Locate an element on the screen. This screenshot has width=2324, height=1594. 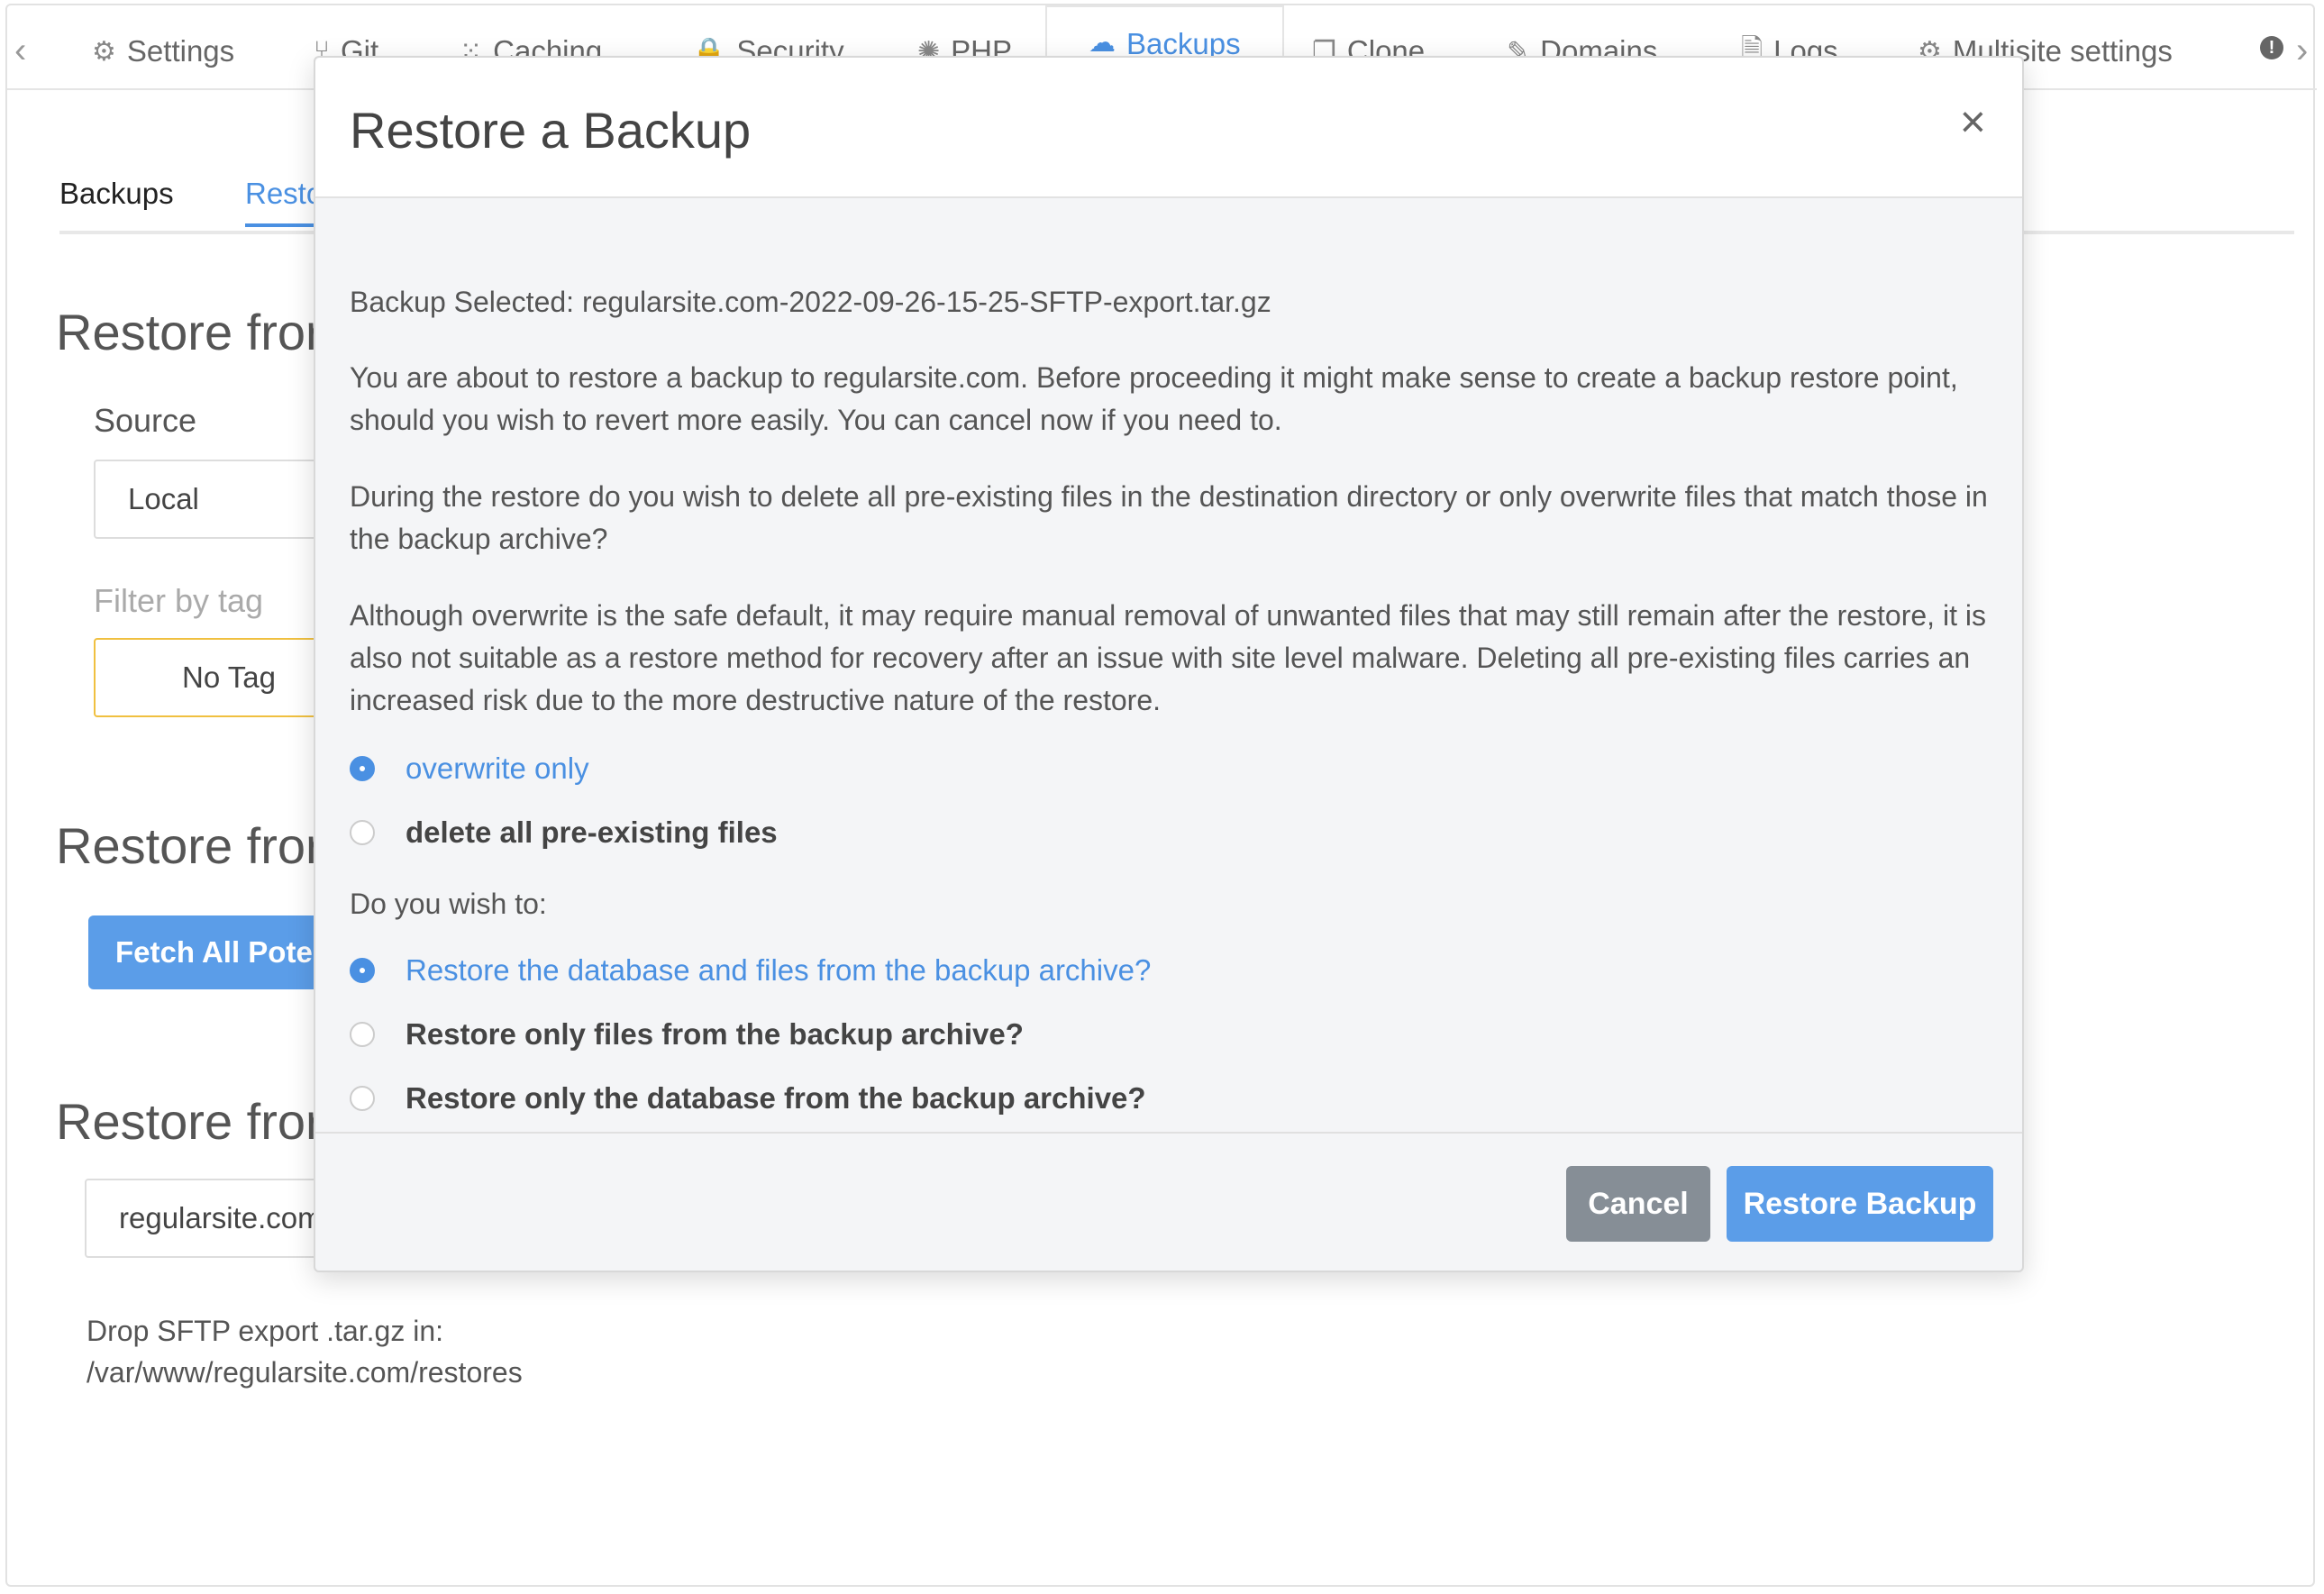
radio-delete-all: delete all pre-existing files is located at coordinates (564, 832).